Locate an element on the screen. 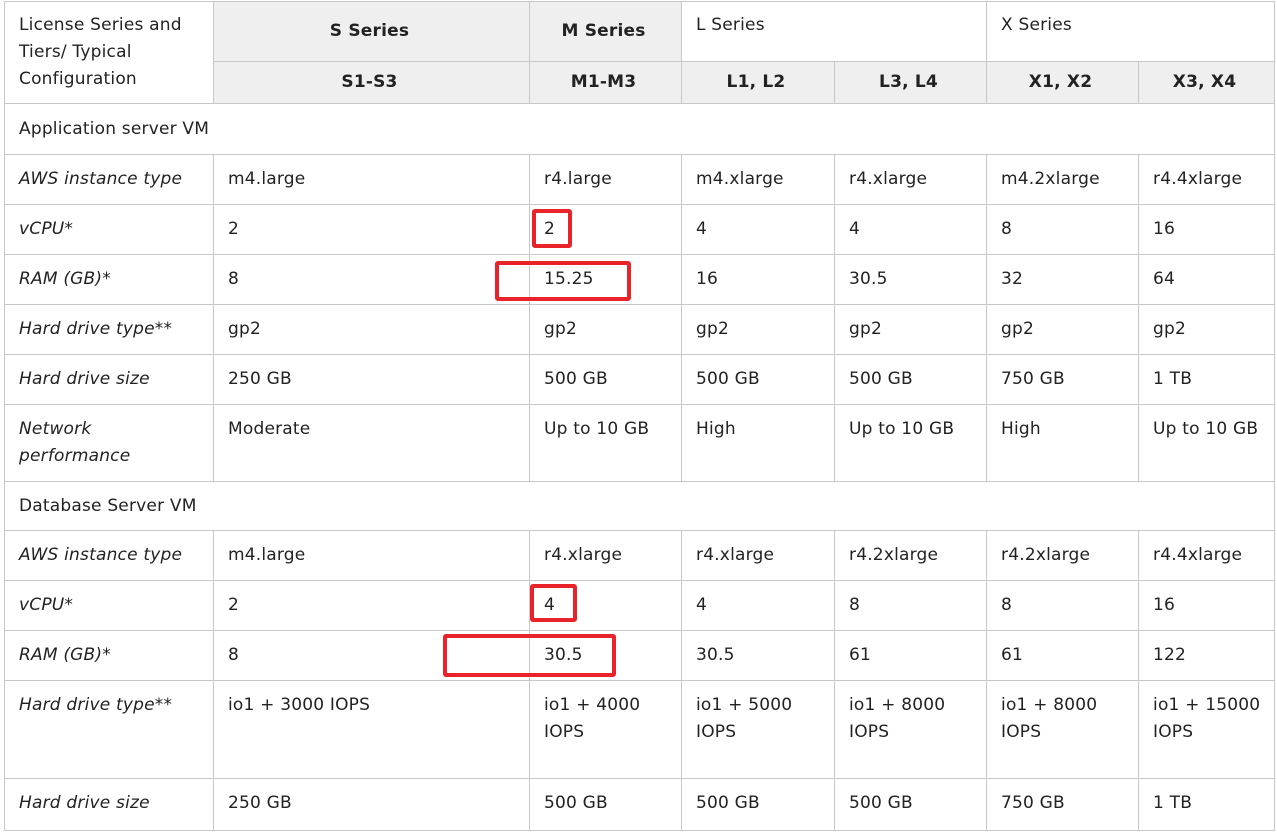 The height and width of the screenshot is (837, 1277). table-row: vCPU* 2 4 4 8 8 16 is located at coordinates (640, 605).